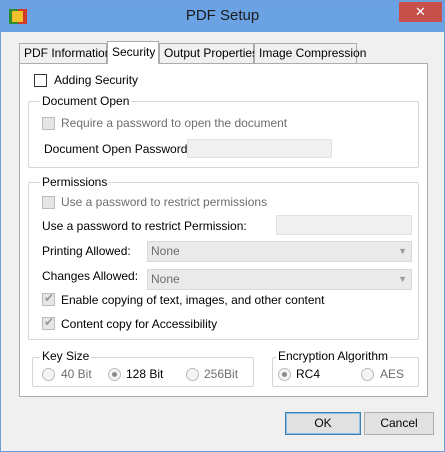 Image resolution: width=445 pixels, height=452 pixels. Describe the element at coordinates (192, 374) in the screenshot. I see `key-size-256-radio` at that location.